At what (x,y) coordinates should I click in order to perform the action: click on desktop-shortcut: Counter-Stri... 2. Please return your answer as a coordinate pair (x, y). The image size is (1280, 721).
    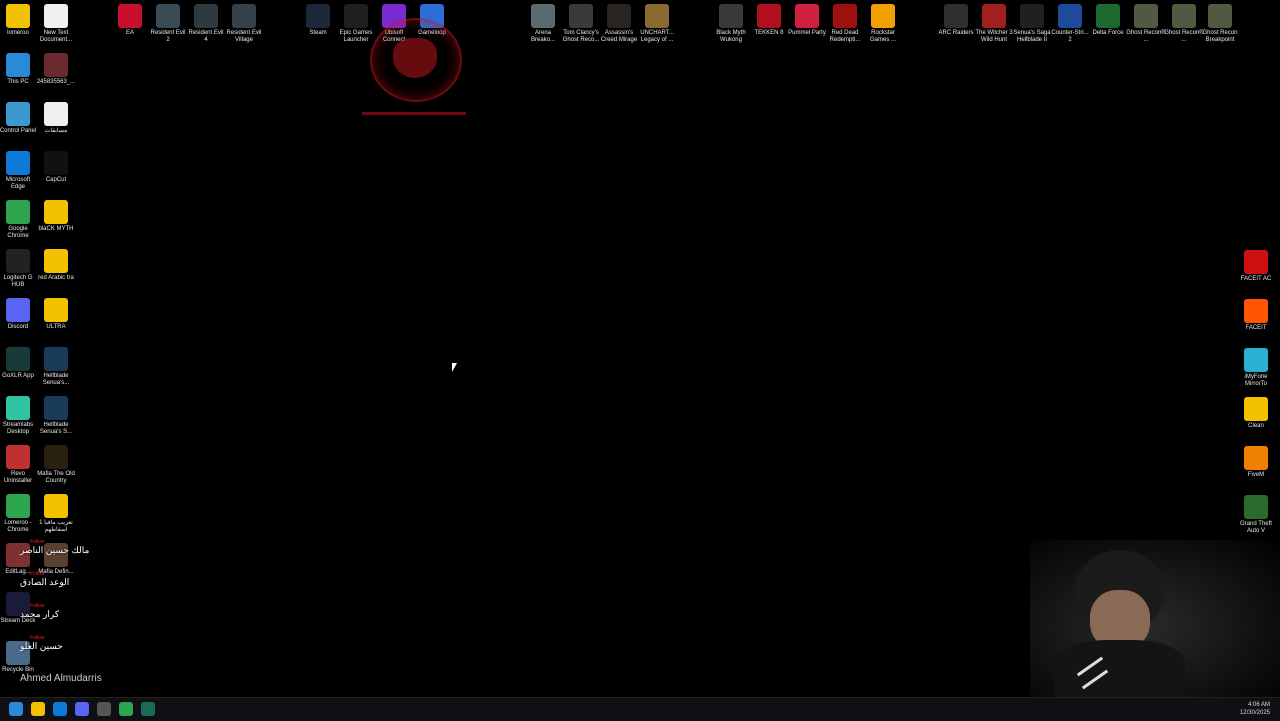
    Looking at the image, I should click on (1070, 24).